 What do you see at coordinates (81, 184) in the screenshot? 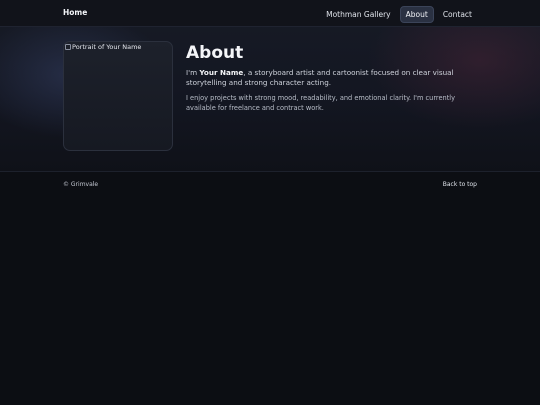
I see `copyright-text: © Grimvale` at bounding box center [81, 184].